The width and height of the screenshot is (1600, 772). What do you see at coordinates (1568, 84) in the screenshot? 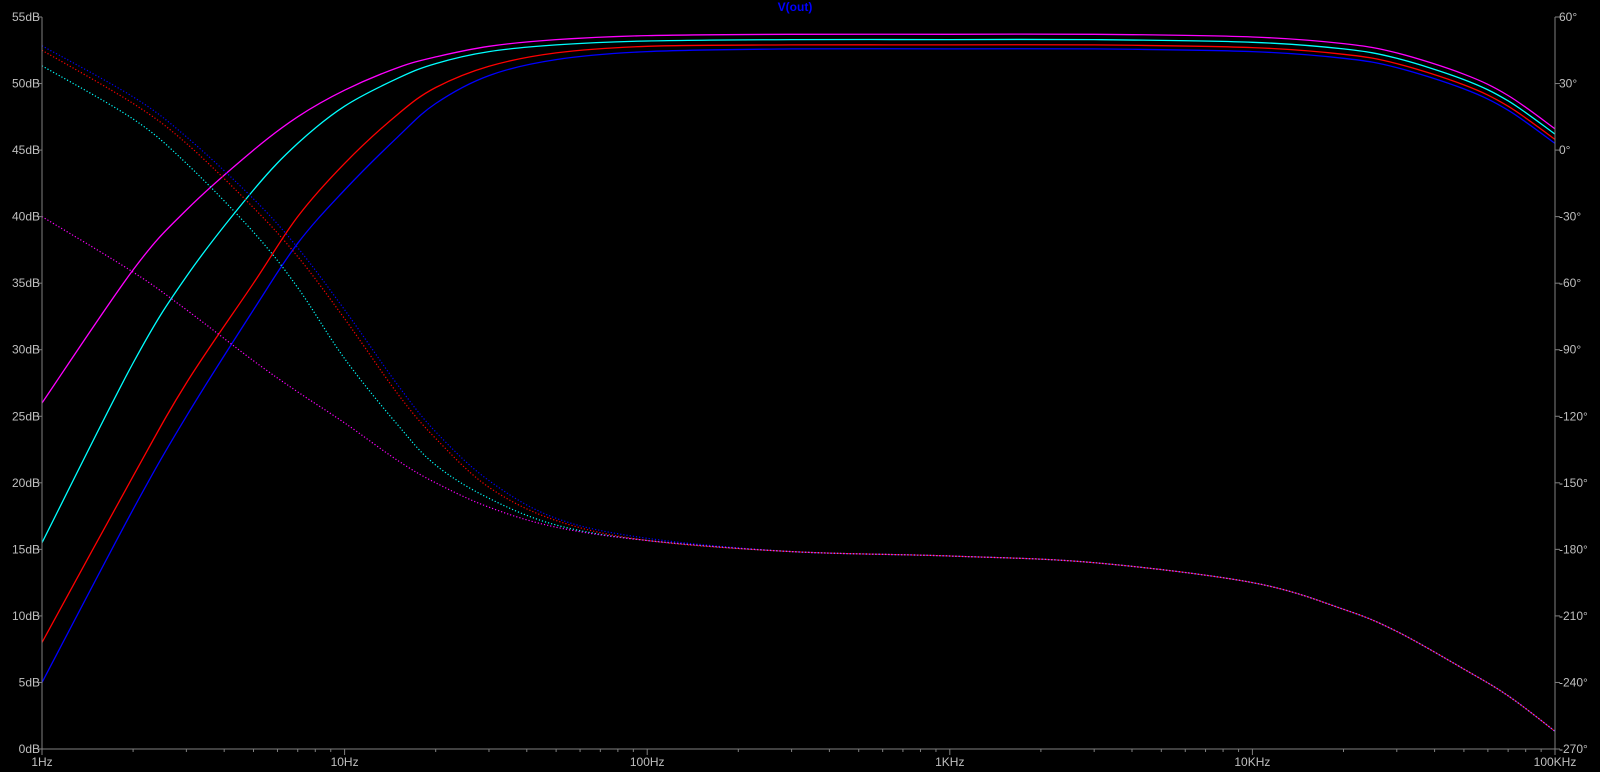
I see `y-right-tick-label: 30°` at bounding box center [1568, 84].